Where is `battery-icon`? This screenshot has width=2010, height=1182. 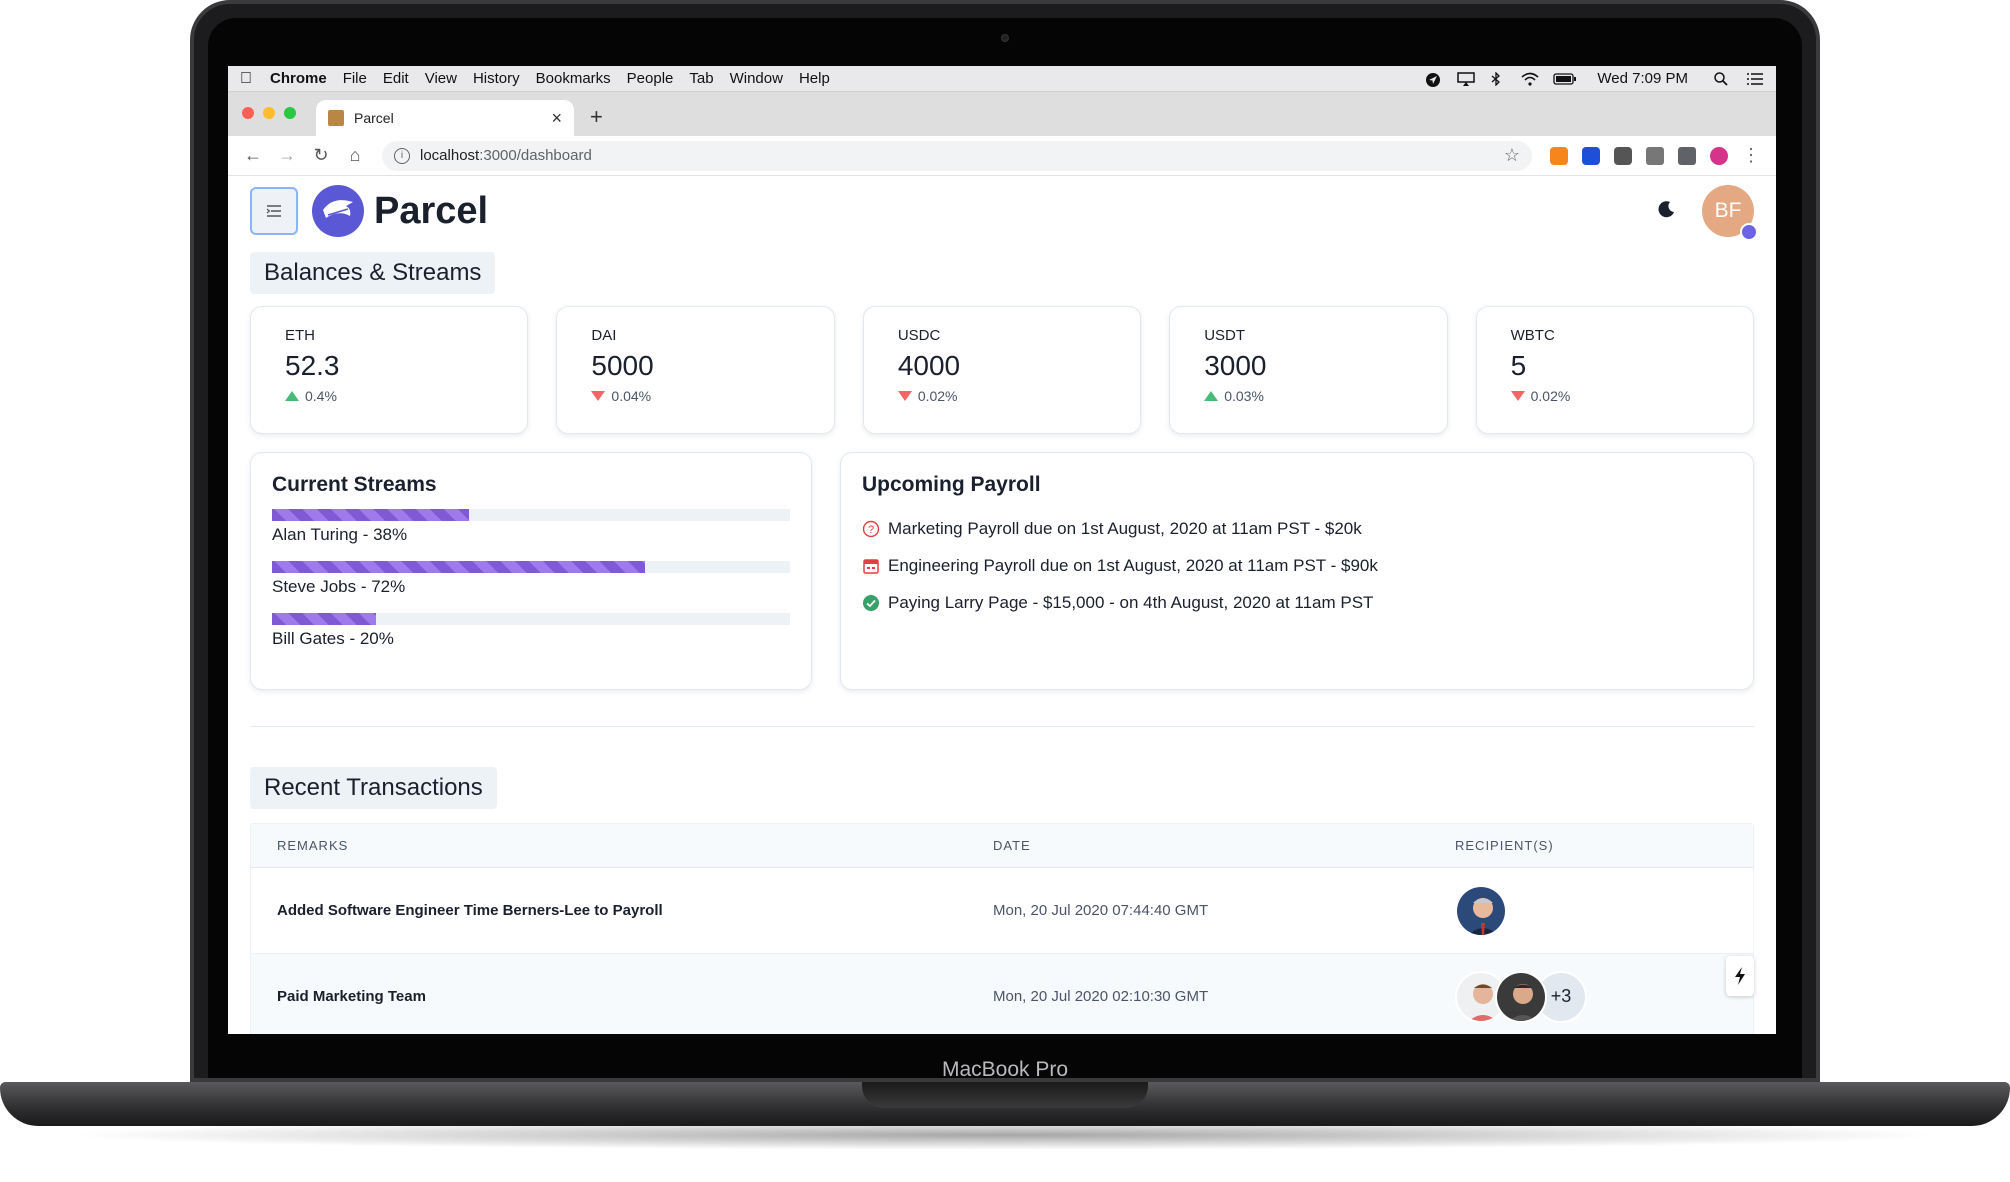
battery-icon is located at coordinates (1565, 79).